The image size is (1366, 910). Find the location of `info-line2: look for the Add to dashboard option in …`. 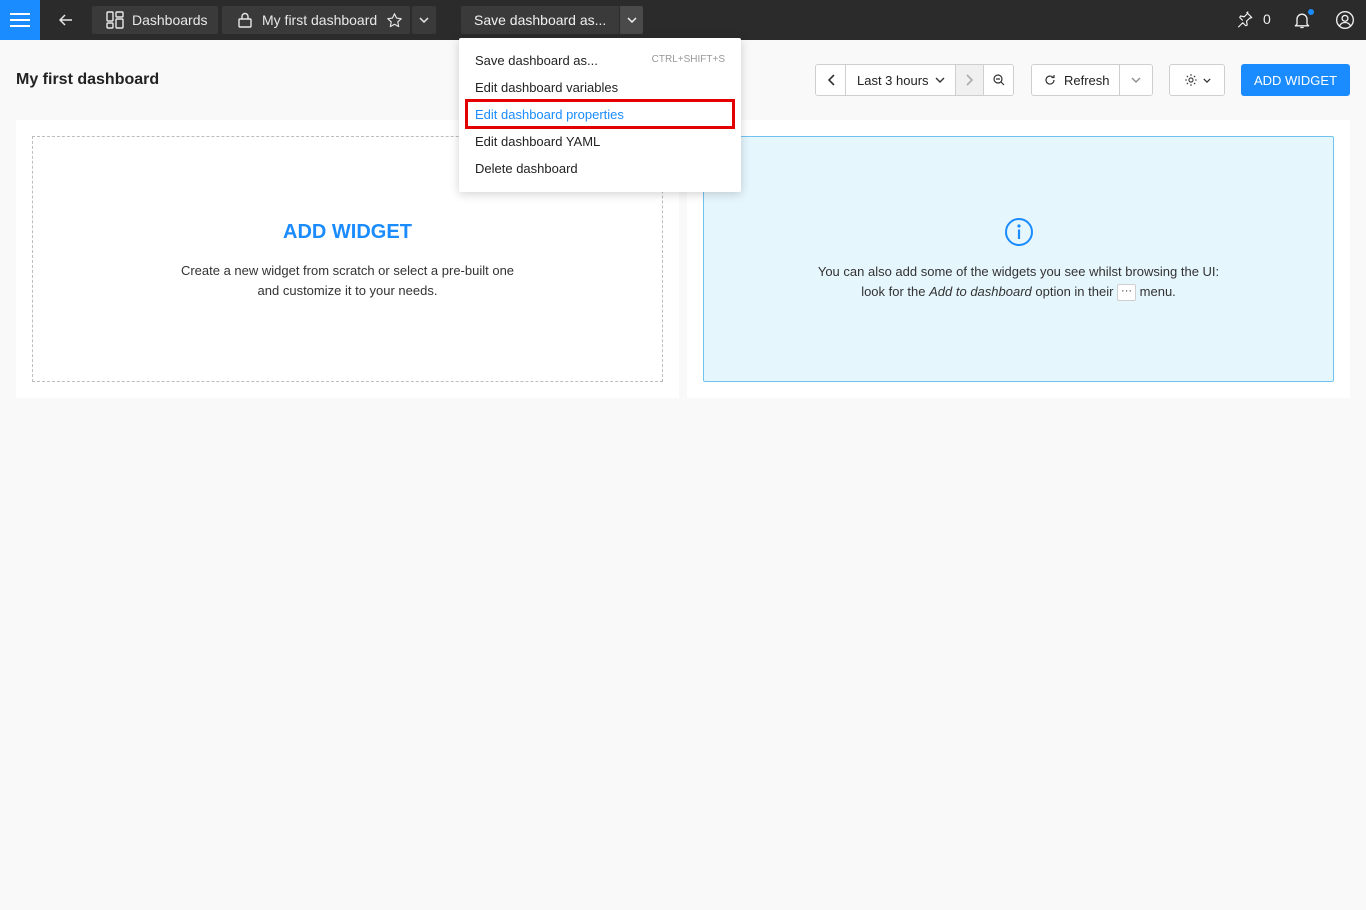

info-line2: look for the Add to dashboard option in … is located at coordinates (1018, 292).